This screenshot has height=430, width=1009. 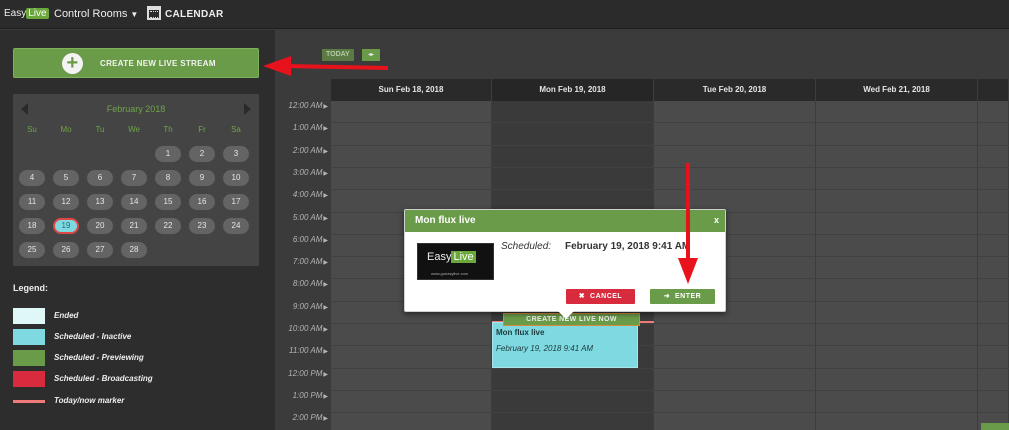 What do you see at coordinates (306, 350) in the screenshot?
I see `time-label-text: 11:00 AM` at bounding box center [306, 350].